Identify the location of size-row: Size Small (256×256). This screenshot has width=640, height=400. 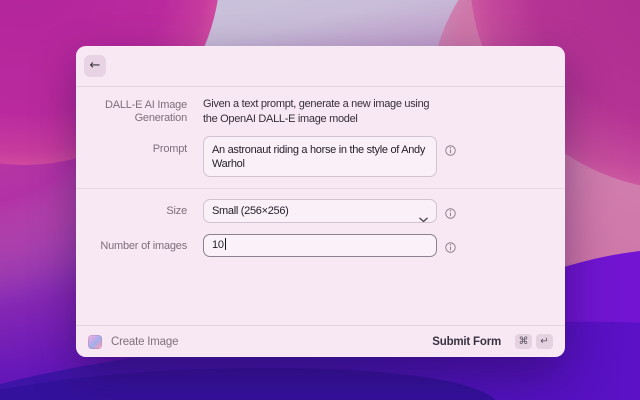
(320, 211).